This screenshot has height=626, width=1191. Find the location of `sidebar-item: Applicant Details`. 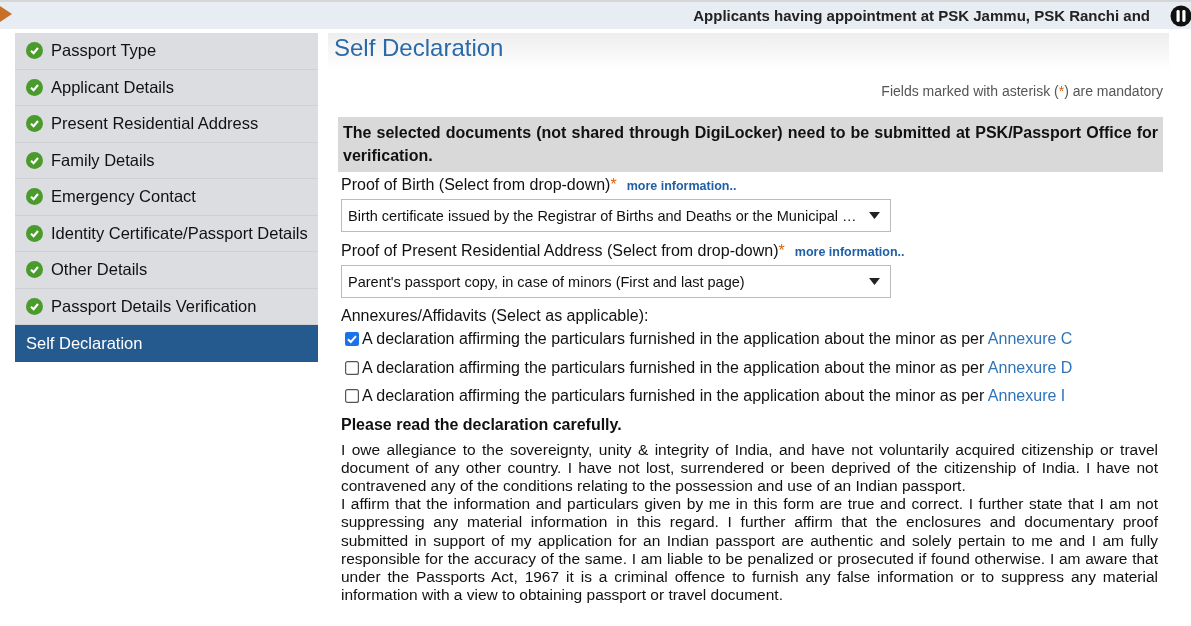

sidebar-item: Applicant Details is located at coordinates (166, 87).